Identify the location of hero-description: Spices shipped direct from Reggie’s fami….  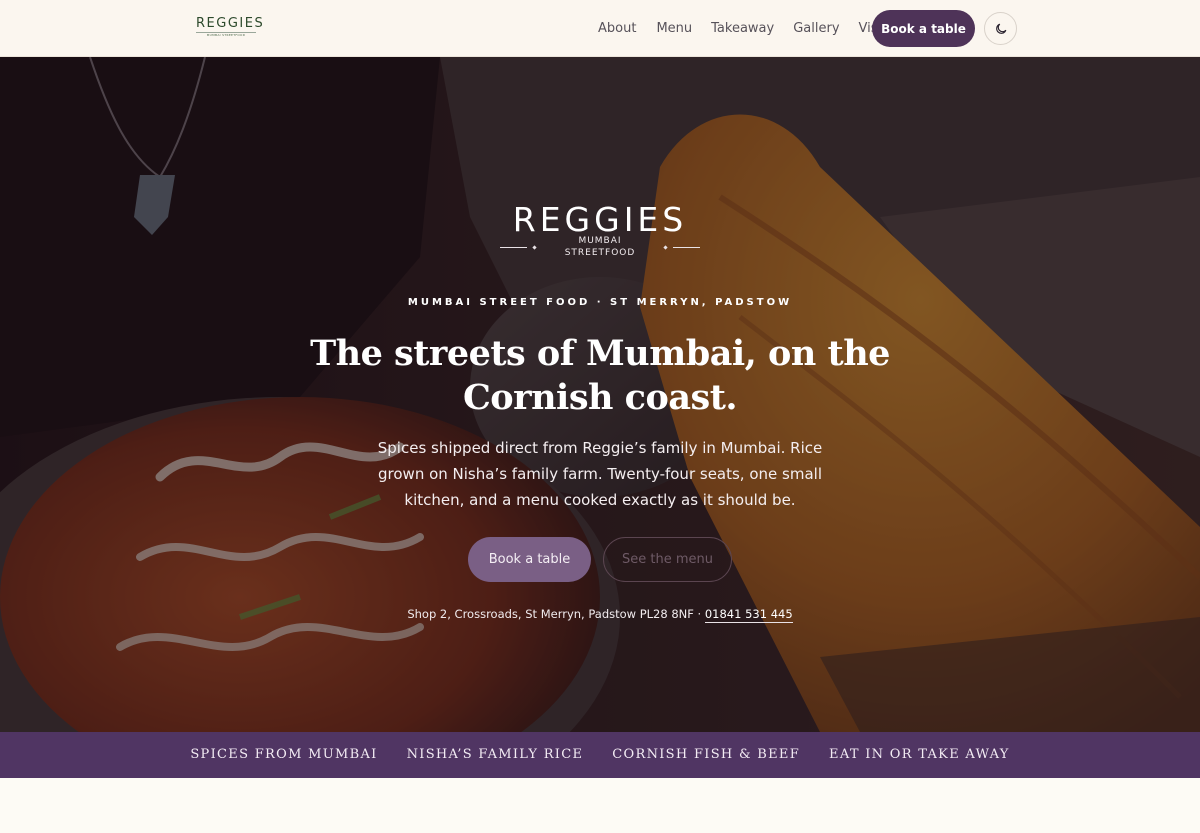
(600, 474).